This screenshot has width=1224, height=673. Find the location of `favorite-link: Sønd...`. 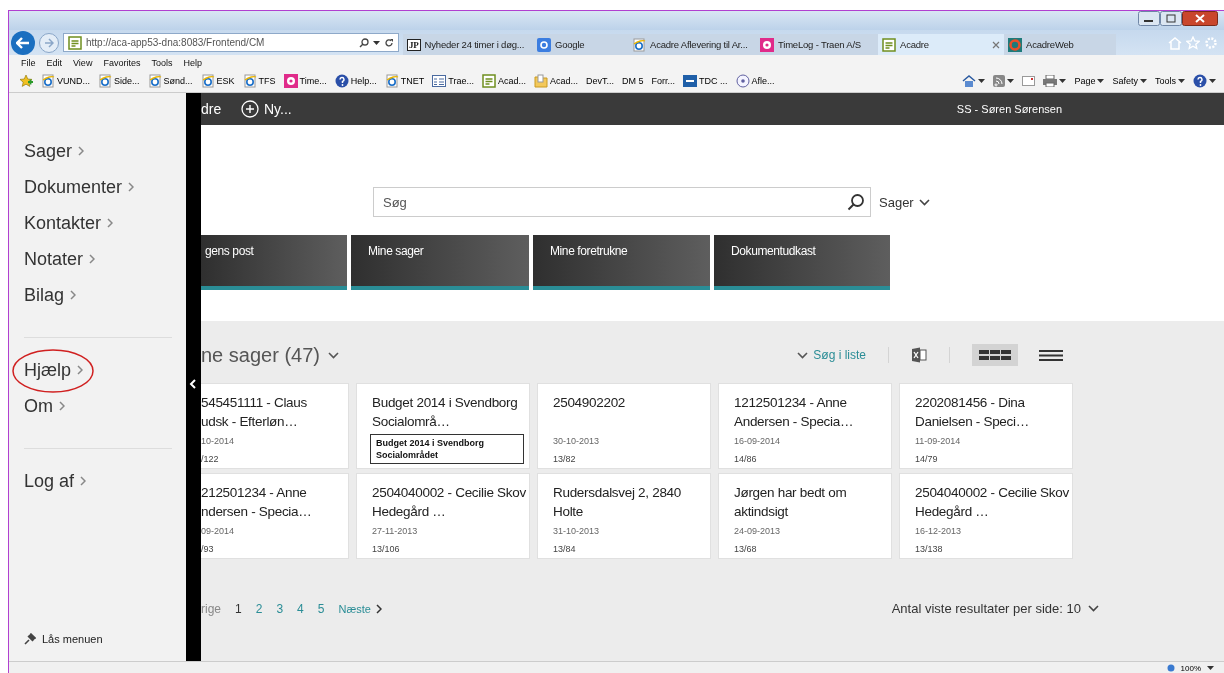

favorite-link: Sønd... is located at coordinates (178, 81).